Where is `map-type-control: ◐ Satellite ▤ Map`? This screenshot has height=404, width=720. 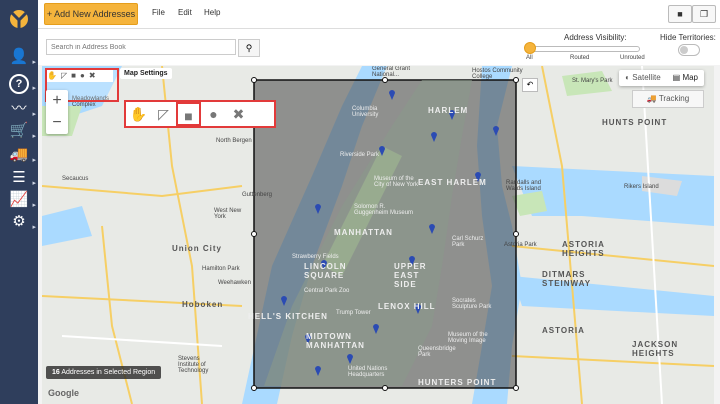
map-type-control: ◐ Satellite ▤ Map is located at coordinates (661, 78).